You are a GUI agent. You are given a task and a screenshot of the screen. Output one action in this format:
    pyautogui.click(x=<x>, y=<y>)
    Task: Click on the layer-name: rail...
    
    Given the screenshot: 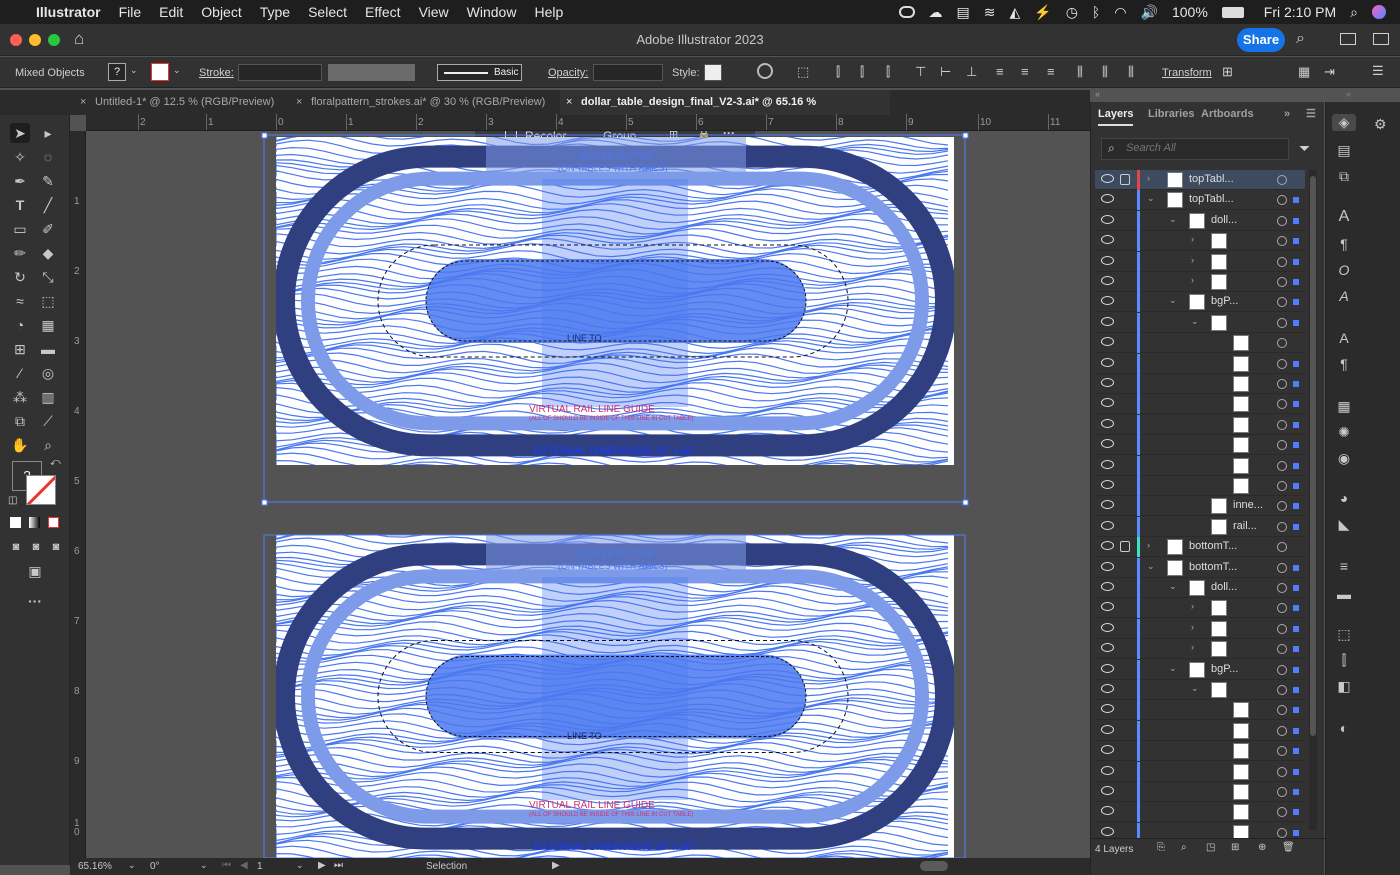 What is the action you would take?
    pyautogui.click(x=1245, y=526)
    